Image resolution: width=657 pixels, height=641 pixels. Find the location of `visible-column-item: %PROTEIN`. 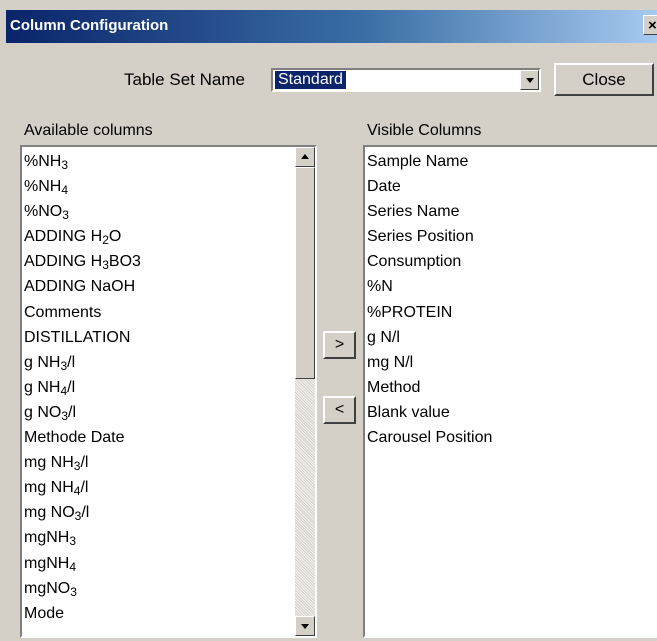

visible-column-item: %PROTEIN is located at coordinates (429, 312).